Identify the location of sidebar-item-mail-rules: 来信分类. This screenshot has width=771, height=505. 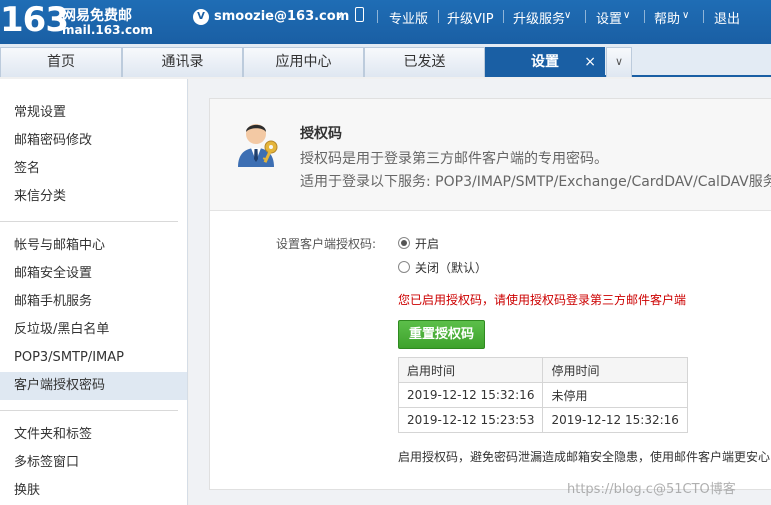
(93, 197).